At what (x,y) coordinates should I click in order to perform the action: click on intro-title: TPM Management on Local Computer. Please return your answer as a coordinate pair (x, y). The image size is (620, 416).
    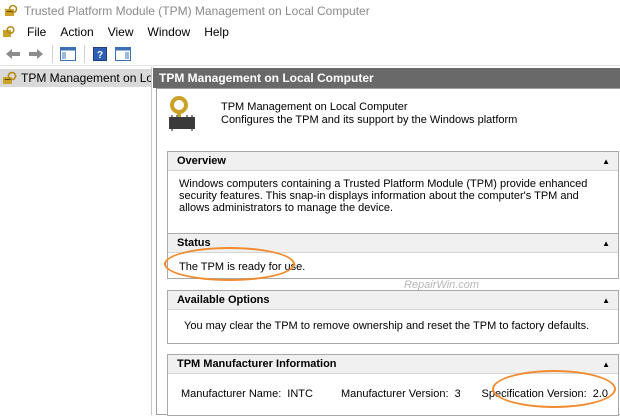
    Looking at the image, I should click on (314, 107).